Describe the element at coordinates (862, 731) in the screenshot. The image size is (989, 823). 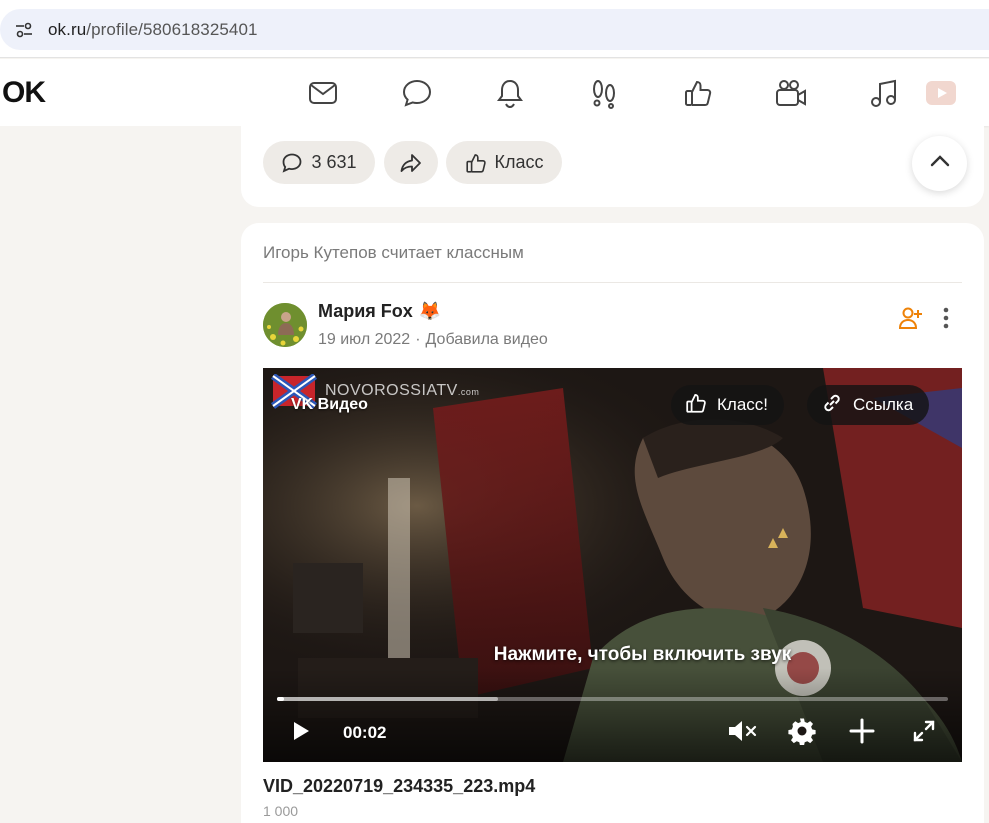
I see `add-icon` at that location.